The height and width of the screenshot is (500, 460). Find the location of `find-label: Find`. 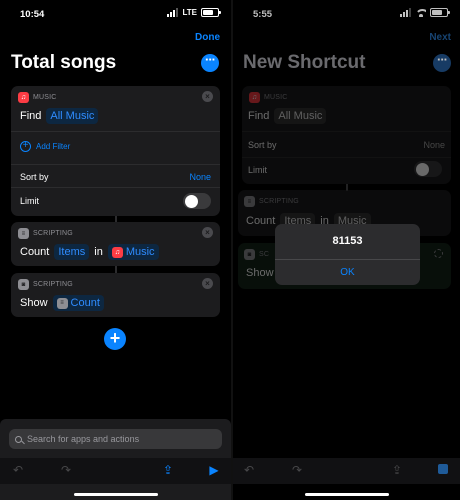

find-label: Find is located at coordinates (31, 116).